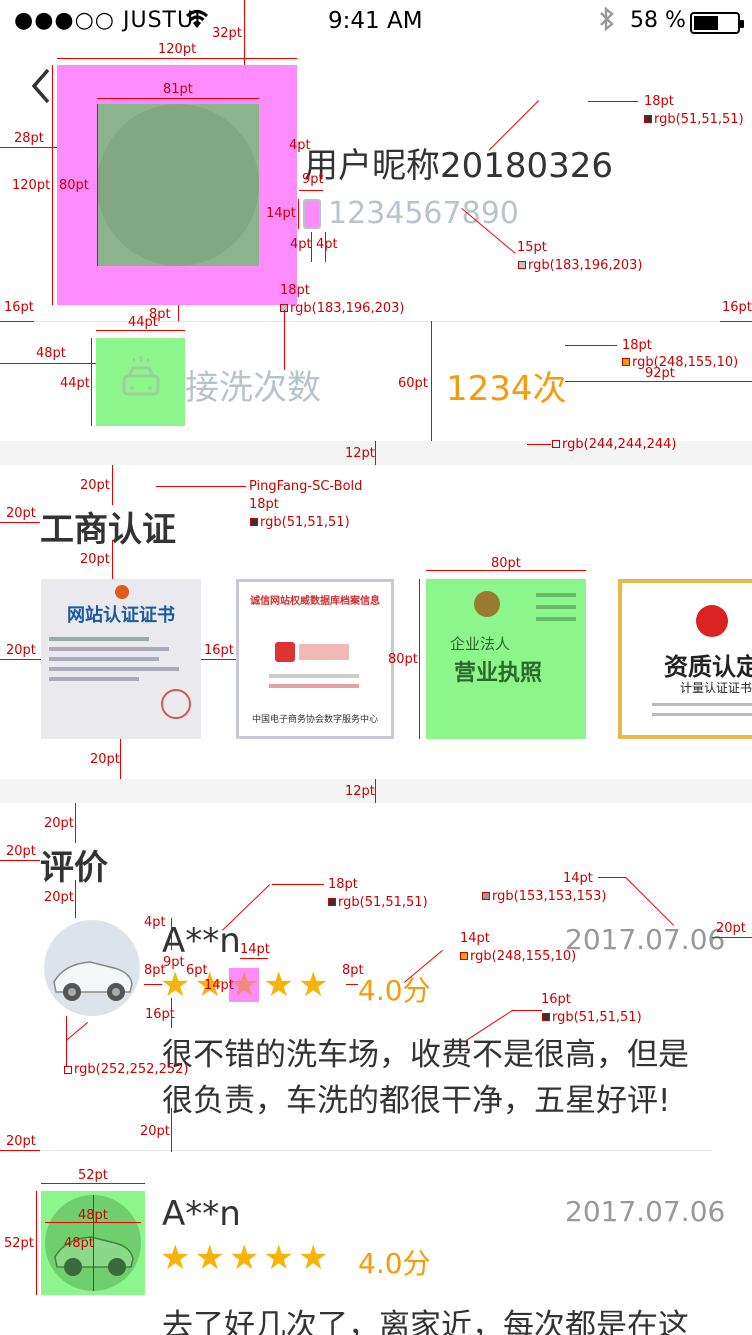 The height and width of the screenshot is (1335, 752). What do you see at coordinates (140, 382) in the screenshot?
I see `car-wash-icon` at bounding box center [140, 382].